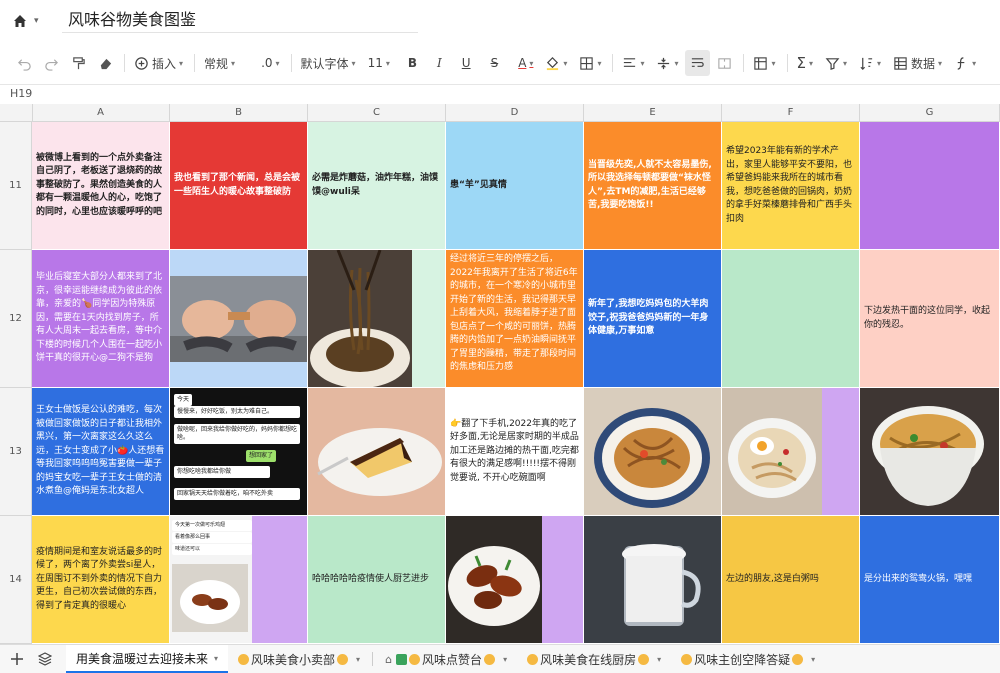 Image resolution: width=1000 pixels, height=673 pixels. I want to click on chat-bubble: 慢慢来，好好吃饭，别太为难自己。, so click(237, 412).